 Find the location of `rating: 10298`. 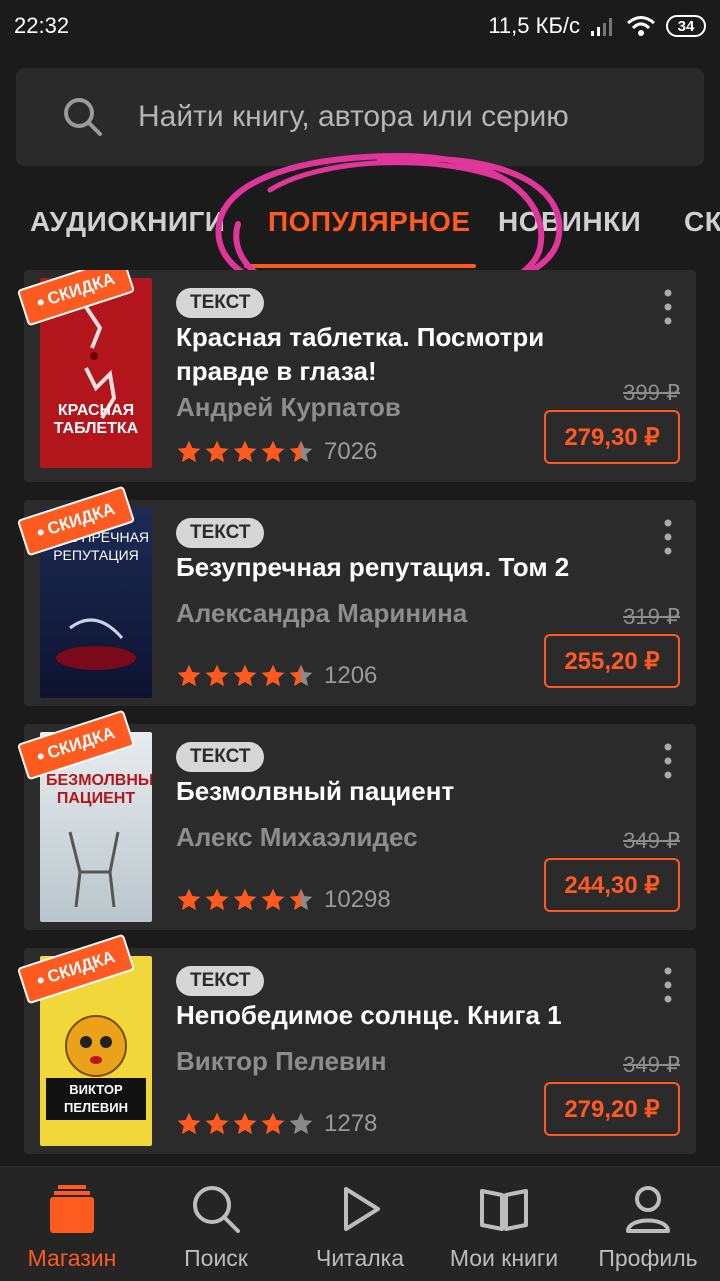

rating: 10298 is located at coordinates (283, 900).